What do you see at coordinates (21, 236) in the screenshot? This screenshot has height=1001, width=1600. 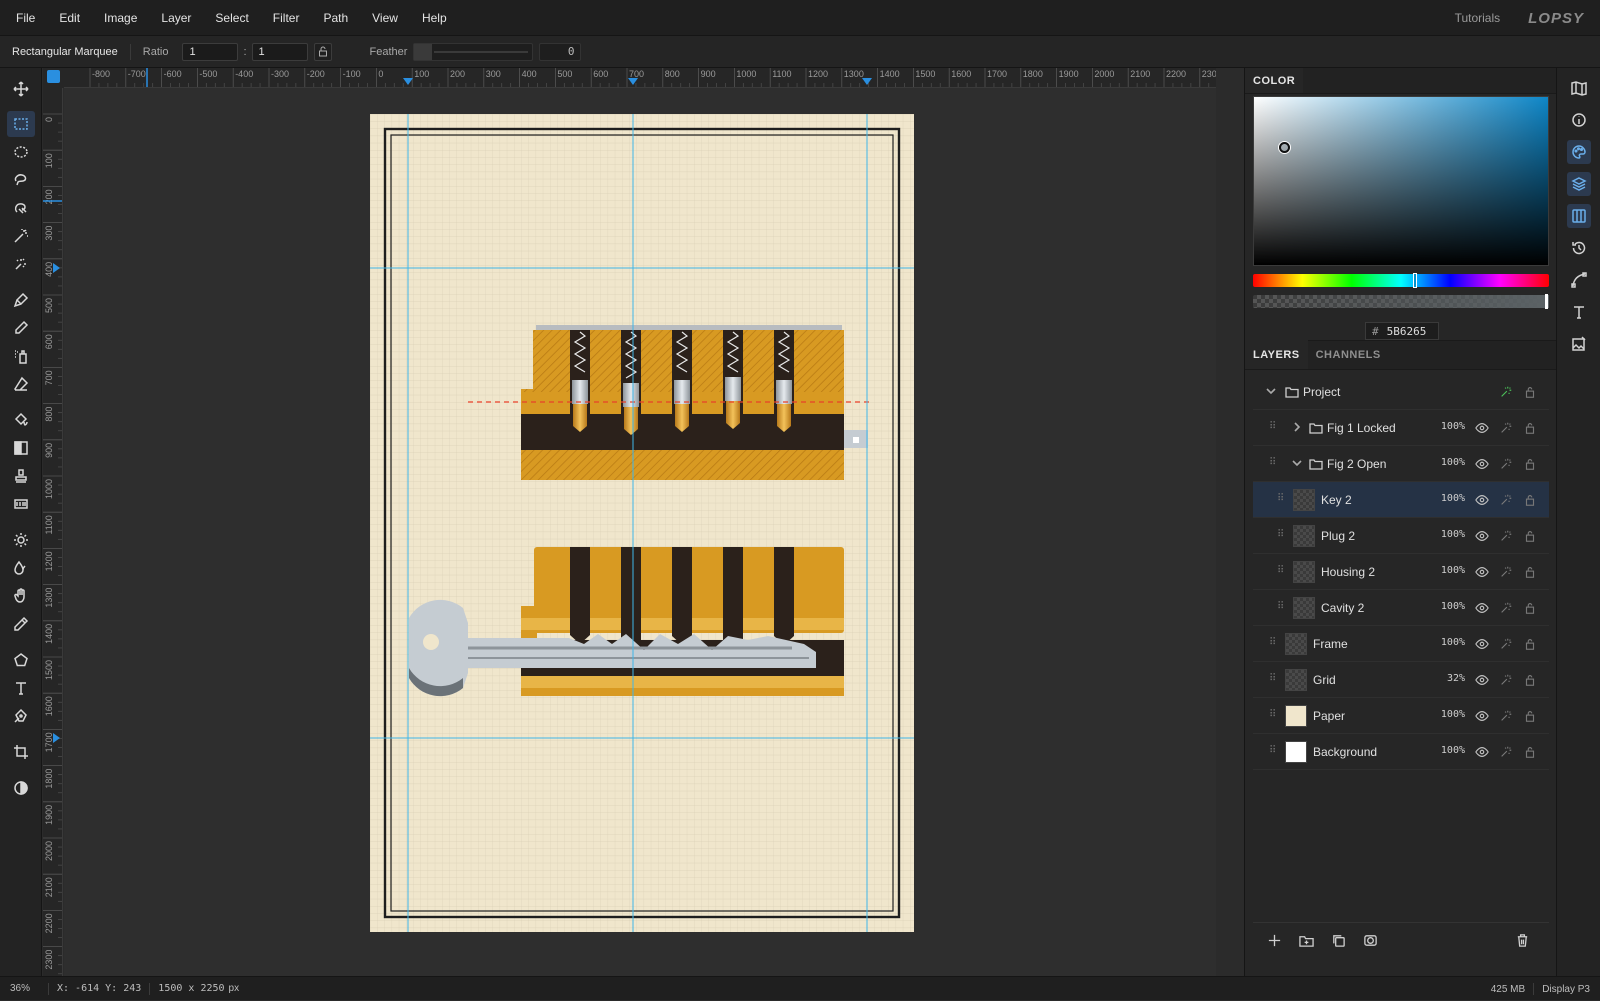 I see `magic-wand-tool` at bounding box center [21, 236].